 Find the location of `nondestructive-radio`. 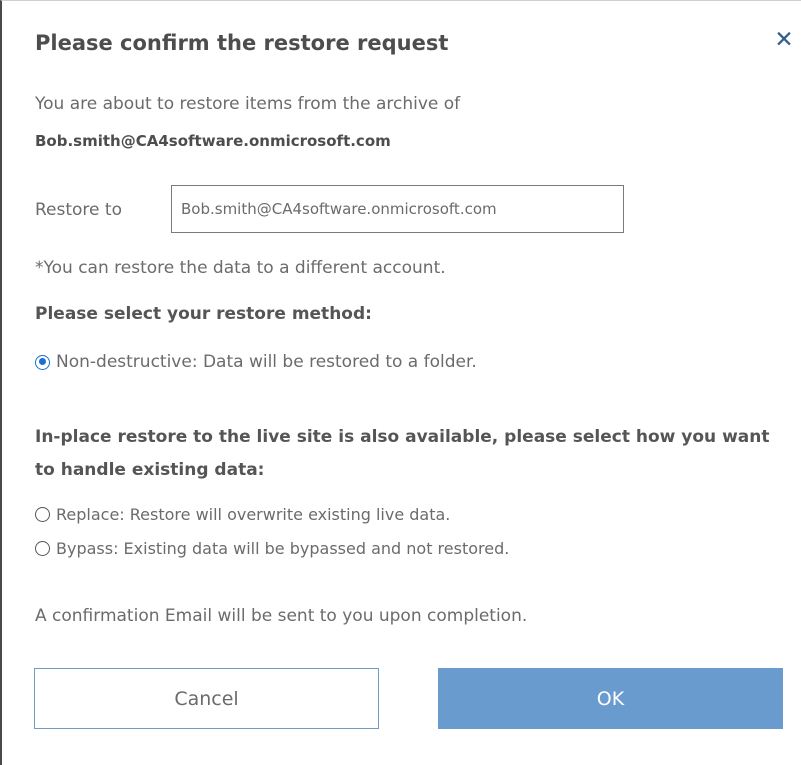

nondestructive-radio is located at coordinates (42, 362).